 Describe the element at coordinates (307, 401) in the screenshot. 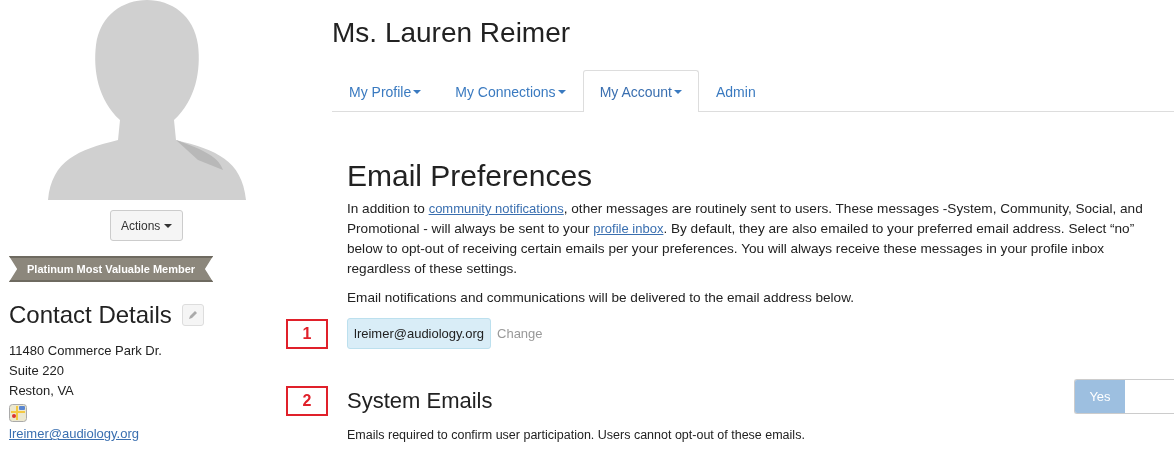

I see `number-marker: 2` at that location.